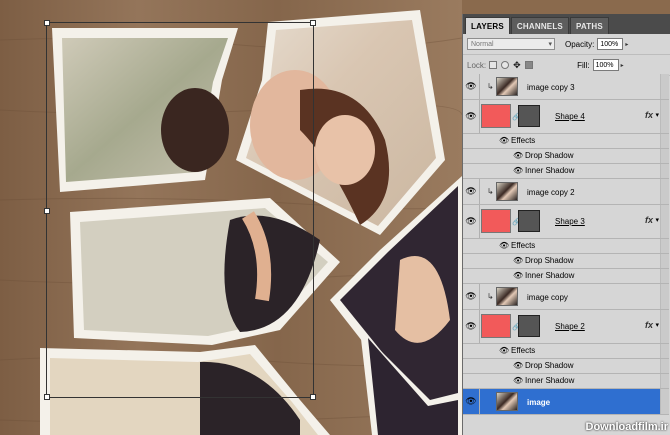  I want to click on fill-field: 100%, so click(605, 65).